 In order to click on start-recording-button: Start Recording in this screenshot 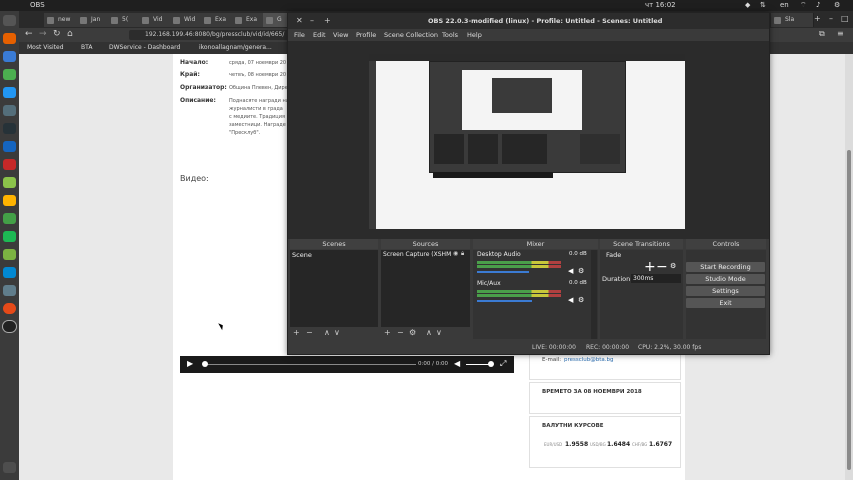, I will do `click(725, 267)`.